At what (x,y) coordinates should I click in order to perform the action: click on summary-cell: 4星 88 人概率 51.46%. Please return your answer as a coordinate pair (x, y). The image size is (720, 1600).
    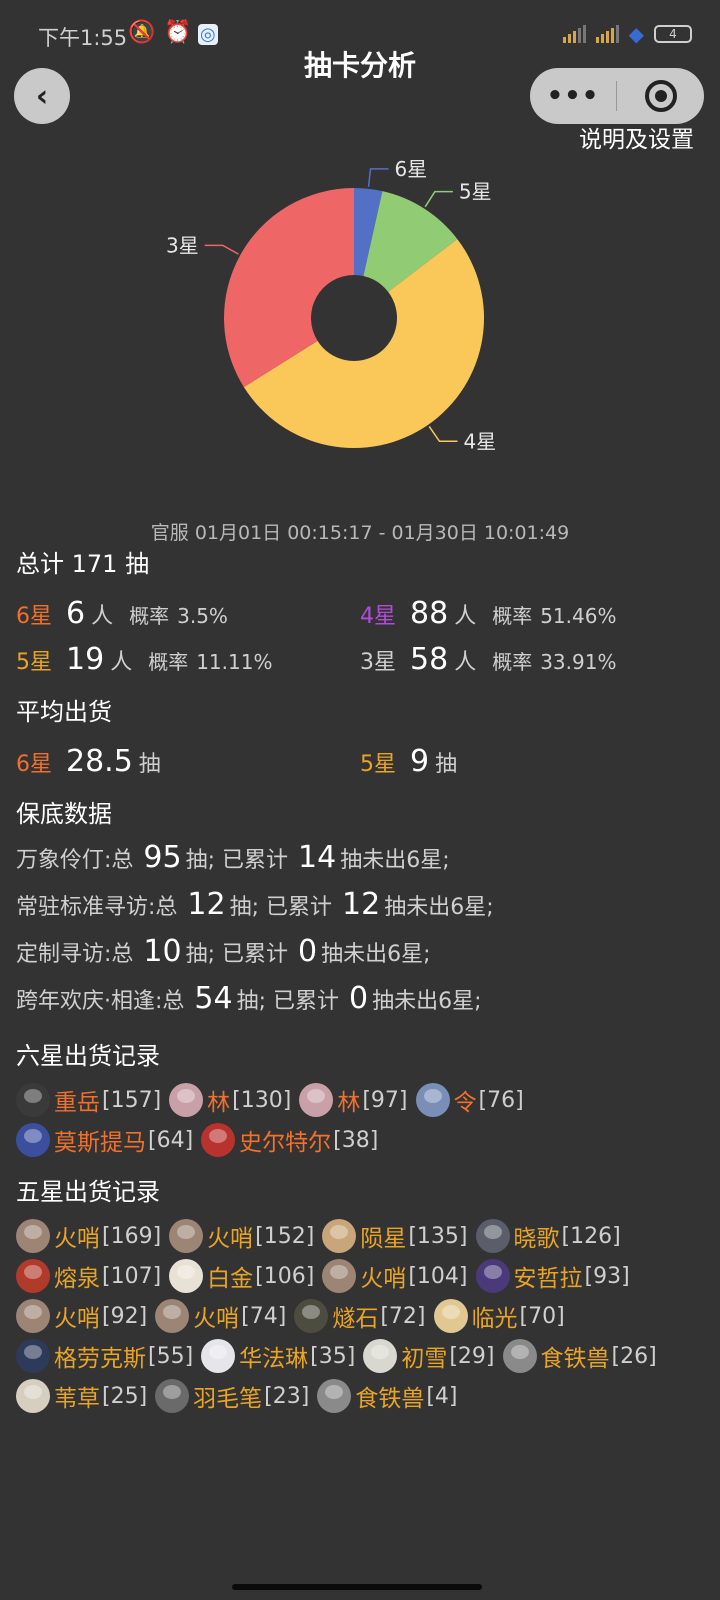
    Looking at the image, I should click on (532, 613).